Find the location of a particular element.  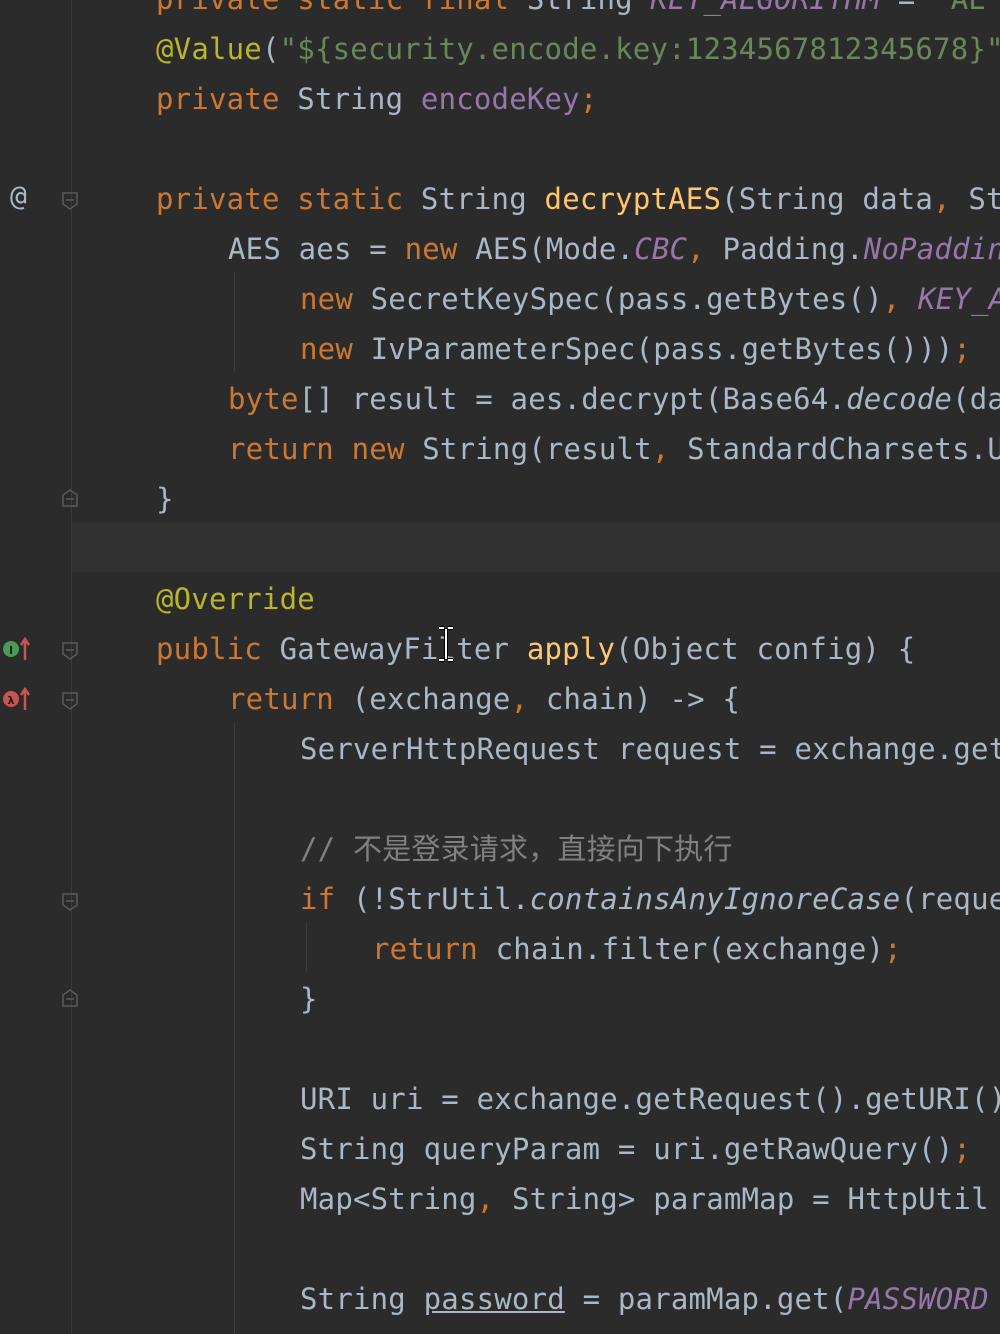

code-token: IvParameterSpec(pass.getBytes())) is located at coordinates (662, 349).